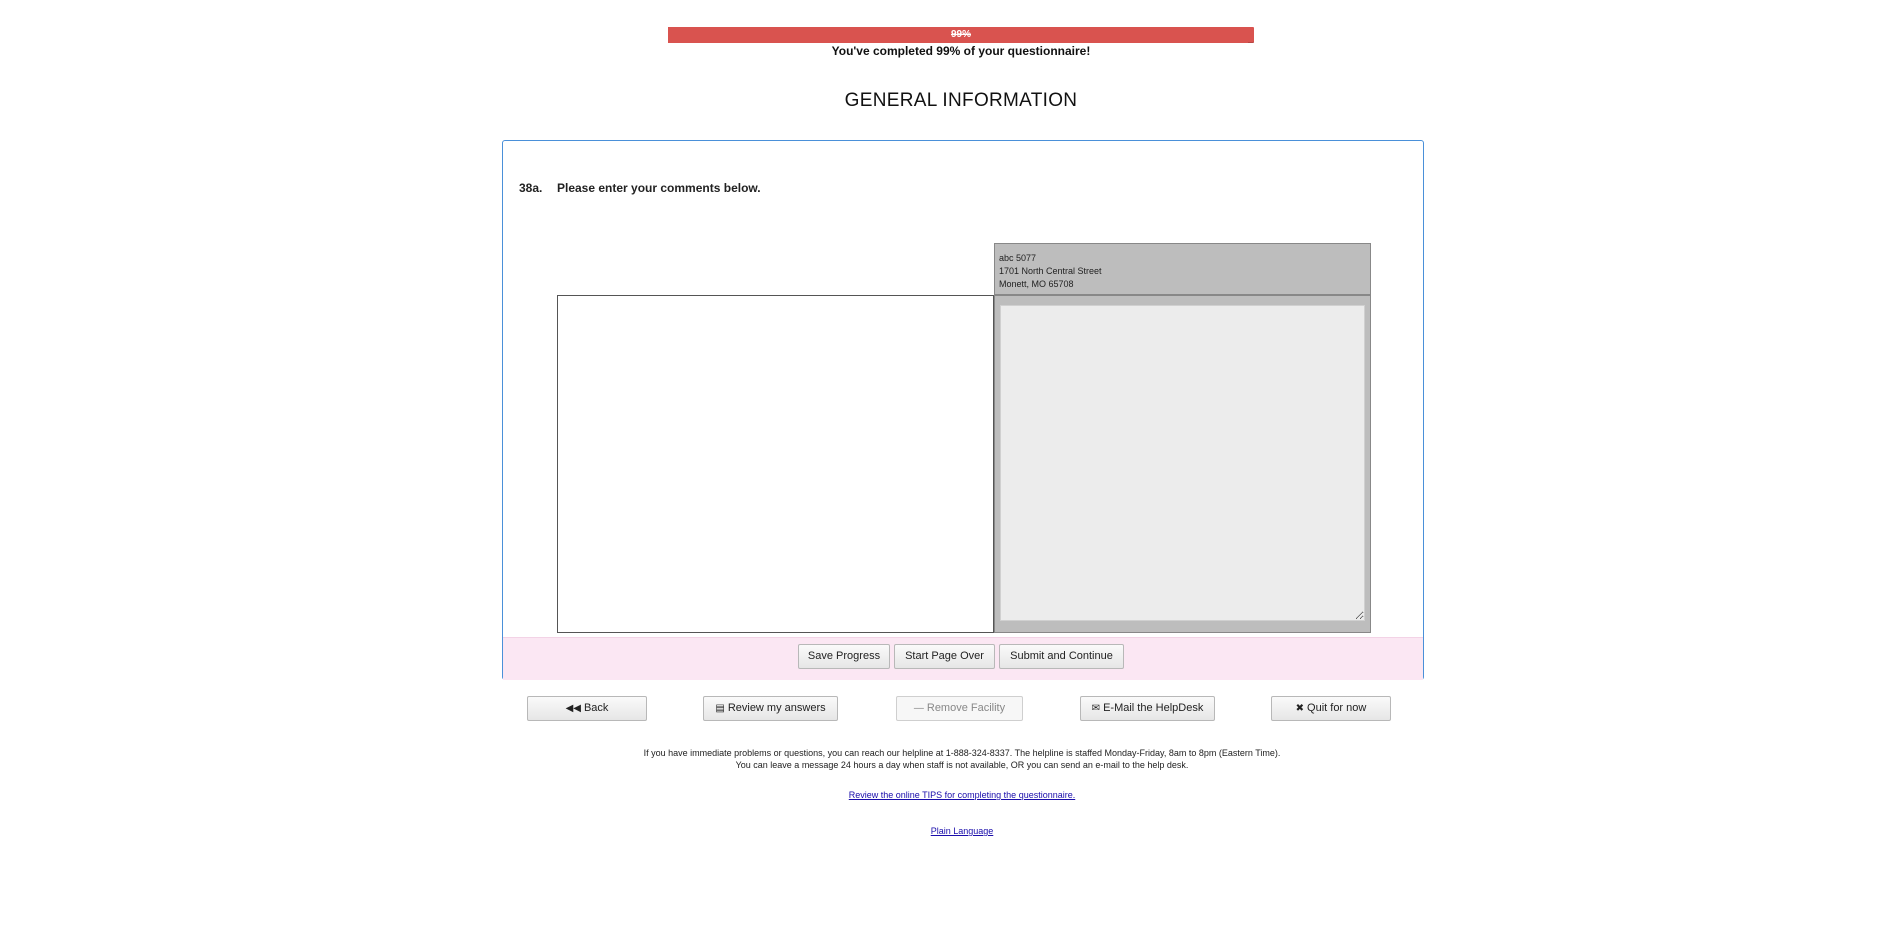  I want to click on list-icon: ▤, so click(720, 708).